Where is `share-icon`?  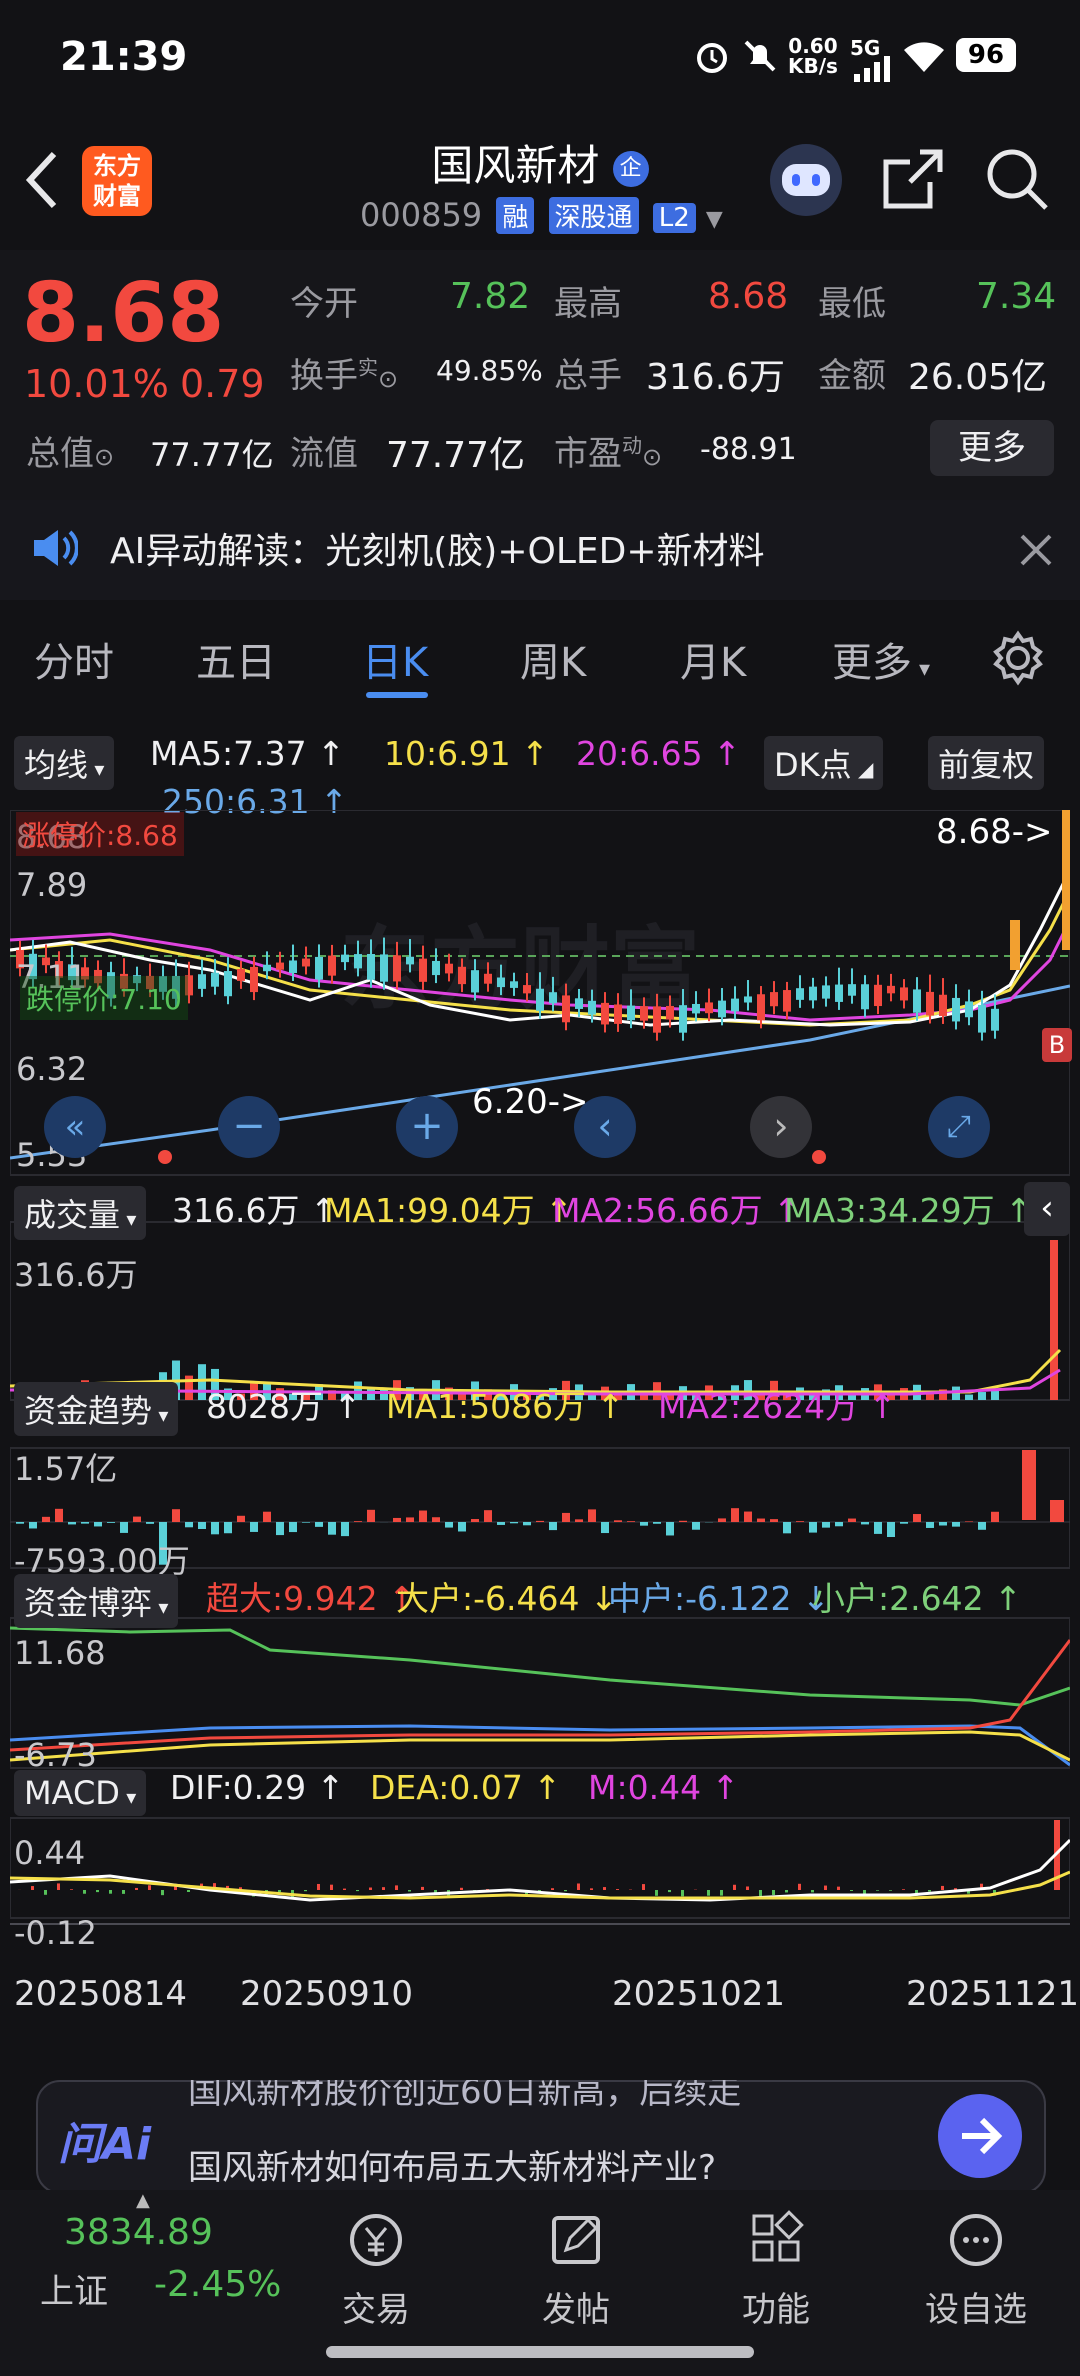 share-icon is located at coordinates (913, 179).